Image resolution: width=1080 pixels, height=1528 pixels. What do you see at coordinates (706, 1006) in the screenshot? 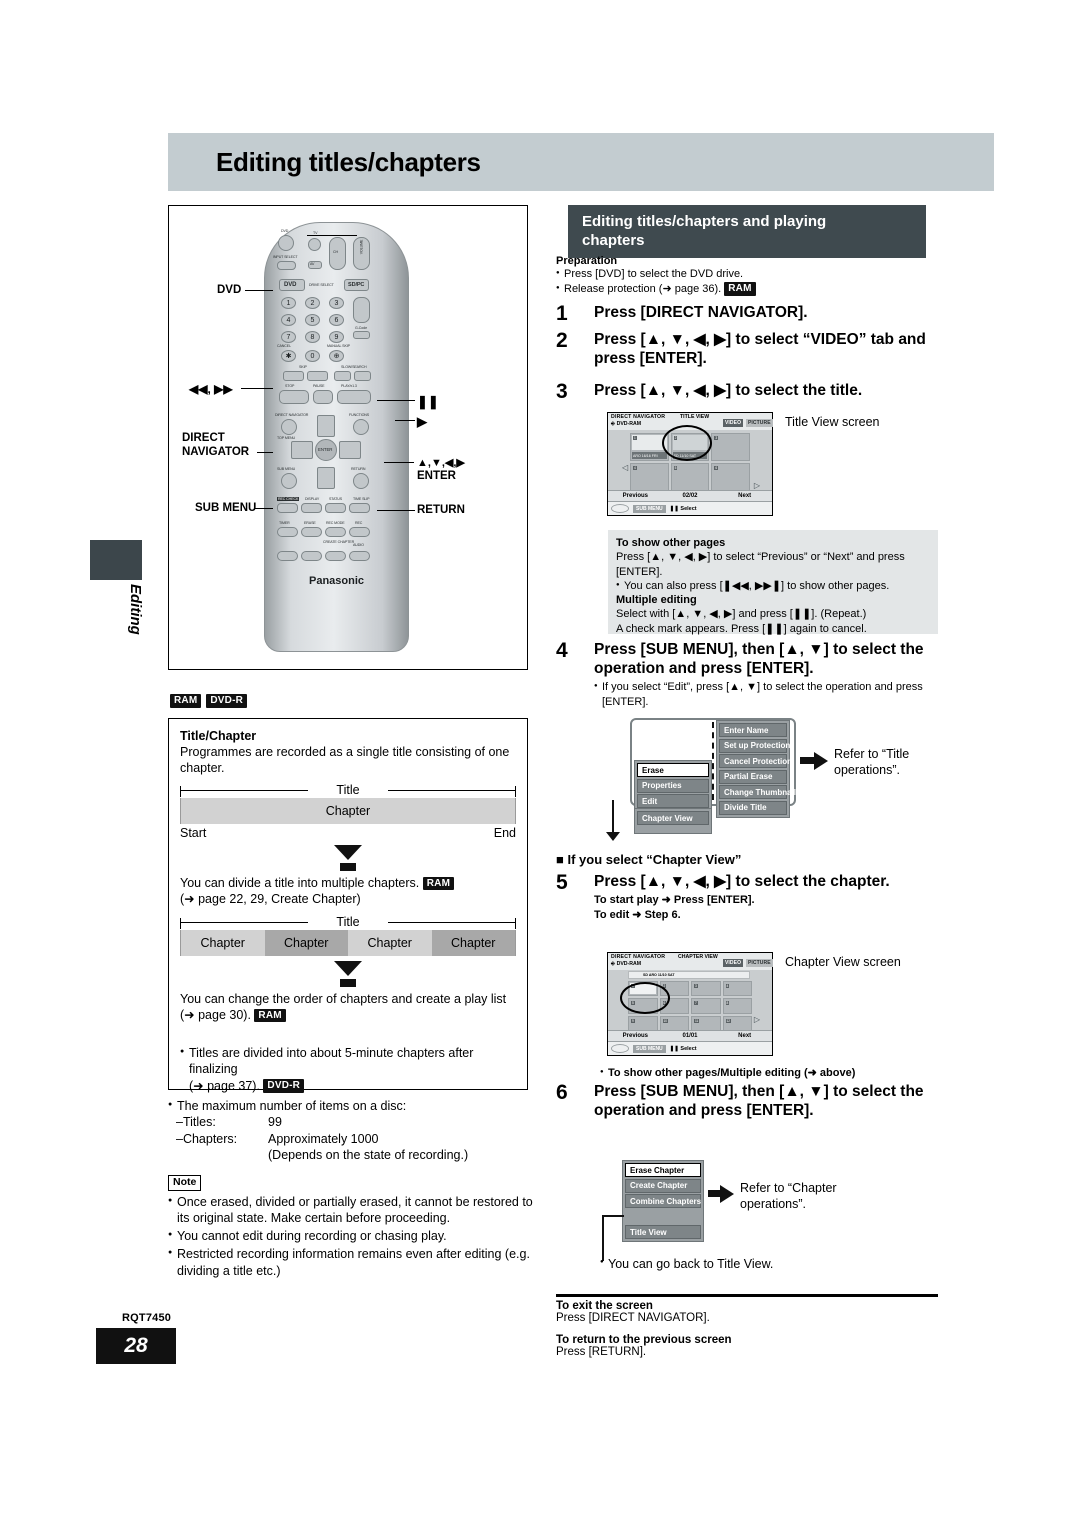
I see `chapter-cell-7: 7` at bounding box center [706, 1006].